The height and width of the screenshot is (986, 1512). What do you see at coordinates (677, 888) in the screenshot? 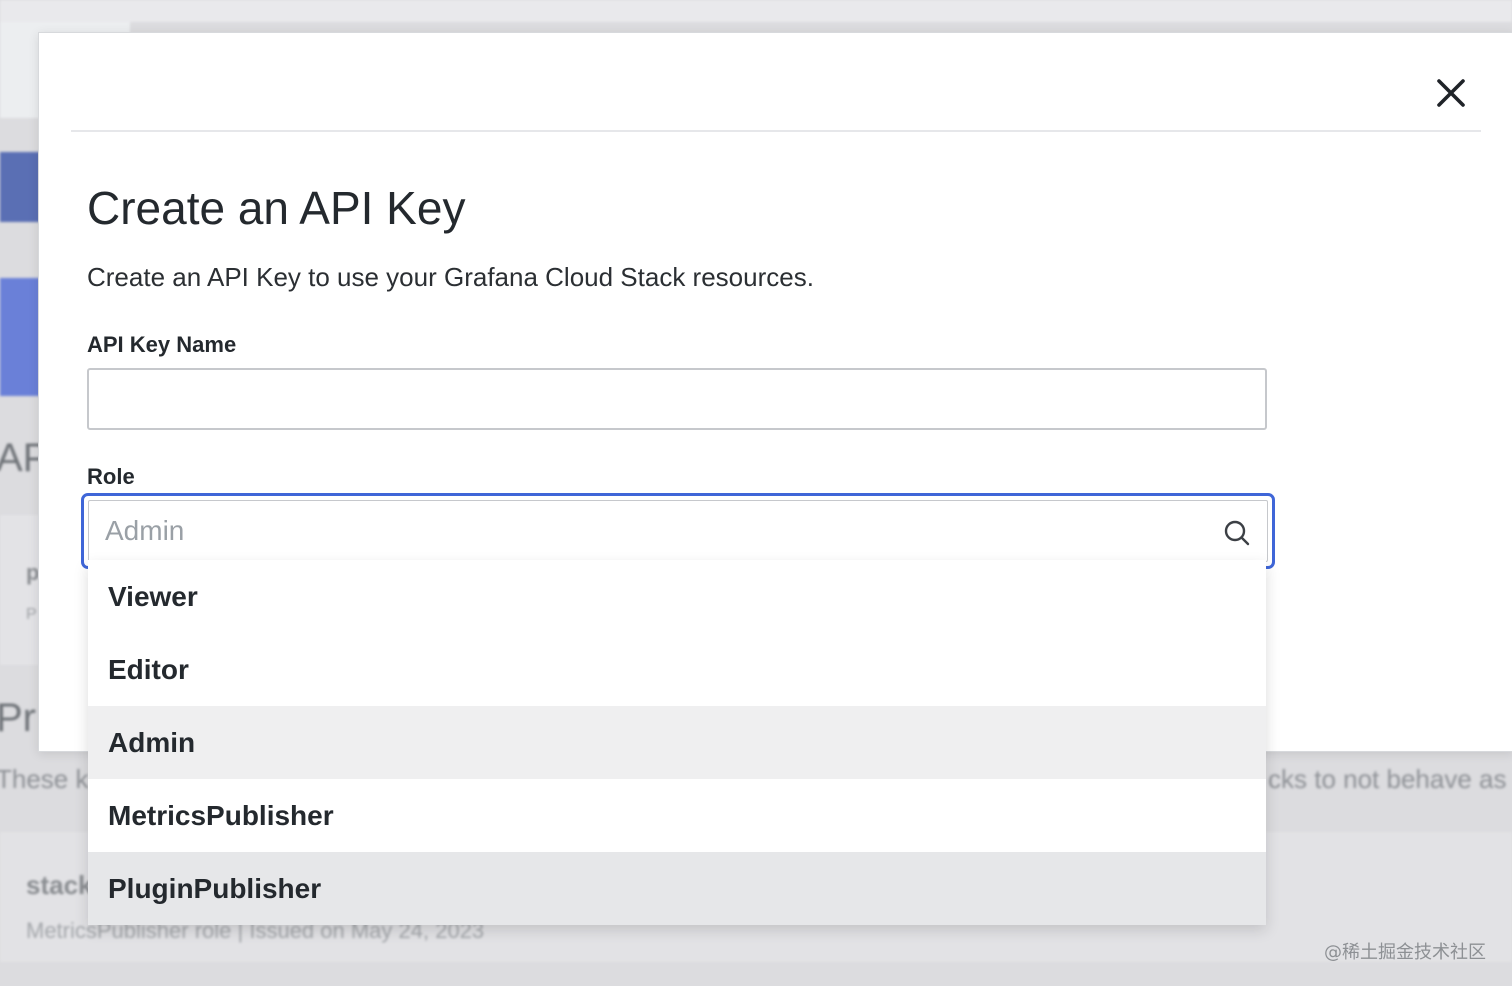
I see `role-option-pluginpublisher: PluginPublisher` at bounding box center [677, 888].